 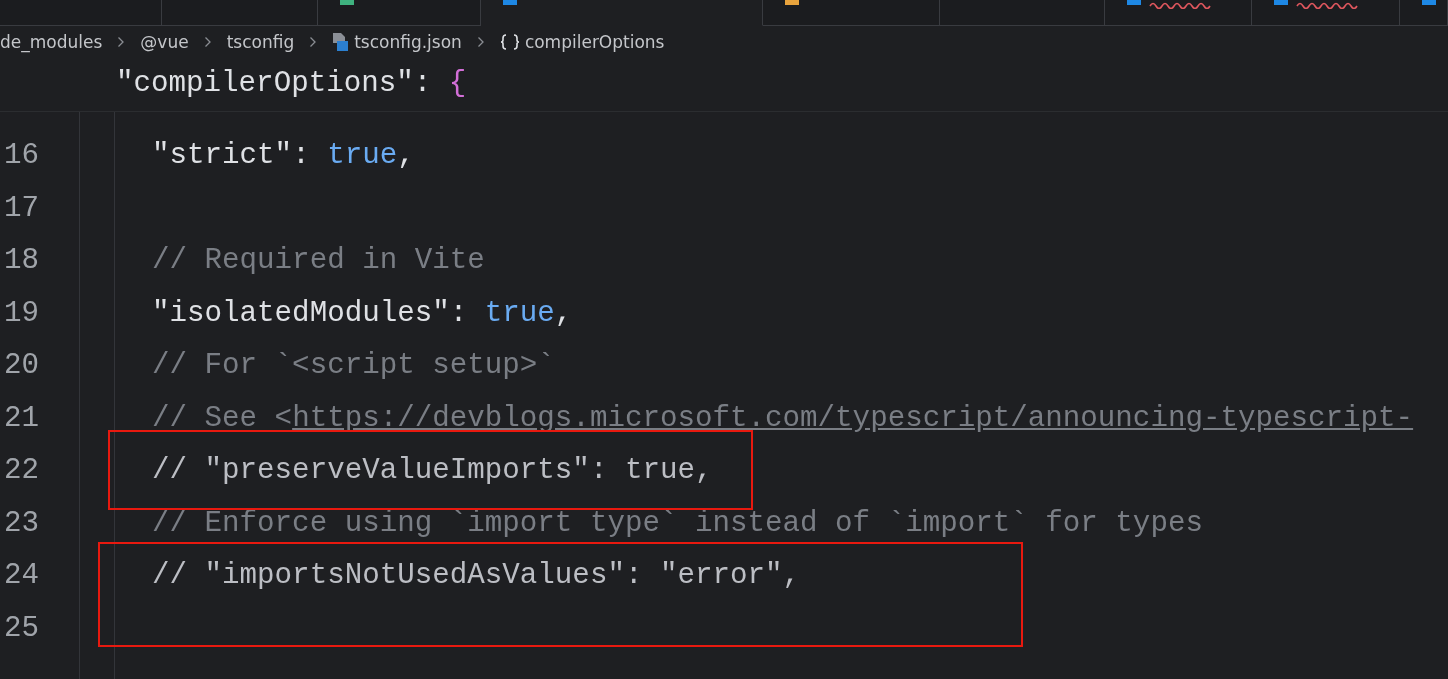 What do you see at coordinates (318, 261) in the screenshot?
I see `code-line: // Required in Vite` at bounding box center [318, 261].